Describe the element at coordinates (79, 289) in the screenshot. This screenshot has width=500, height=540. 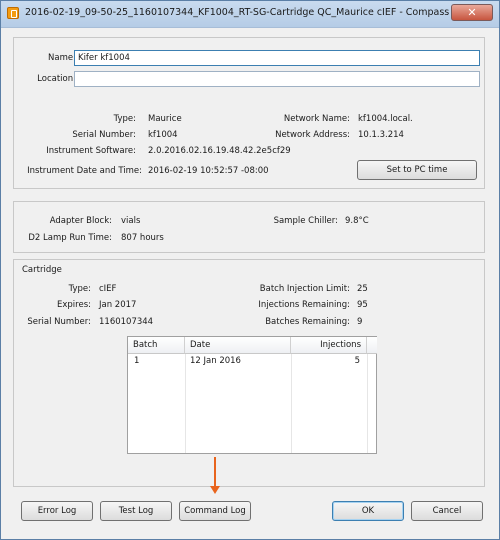
I see `cartridge-type-label: Type:` at that location.